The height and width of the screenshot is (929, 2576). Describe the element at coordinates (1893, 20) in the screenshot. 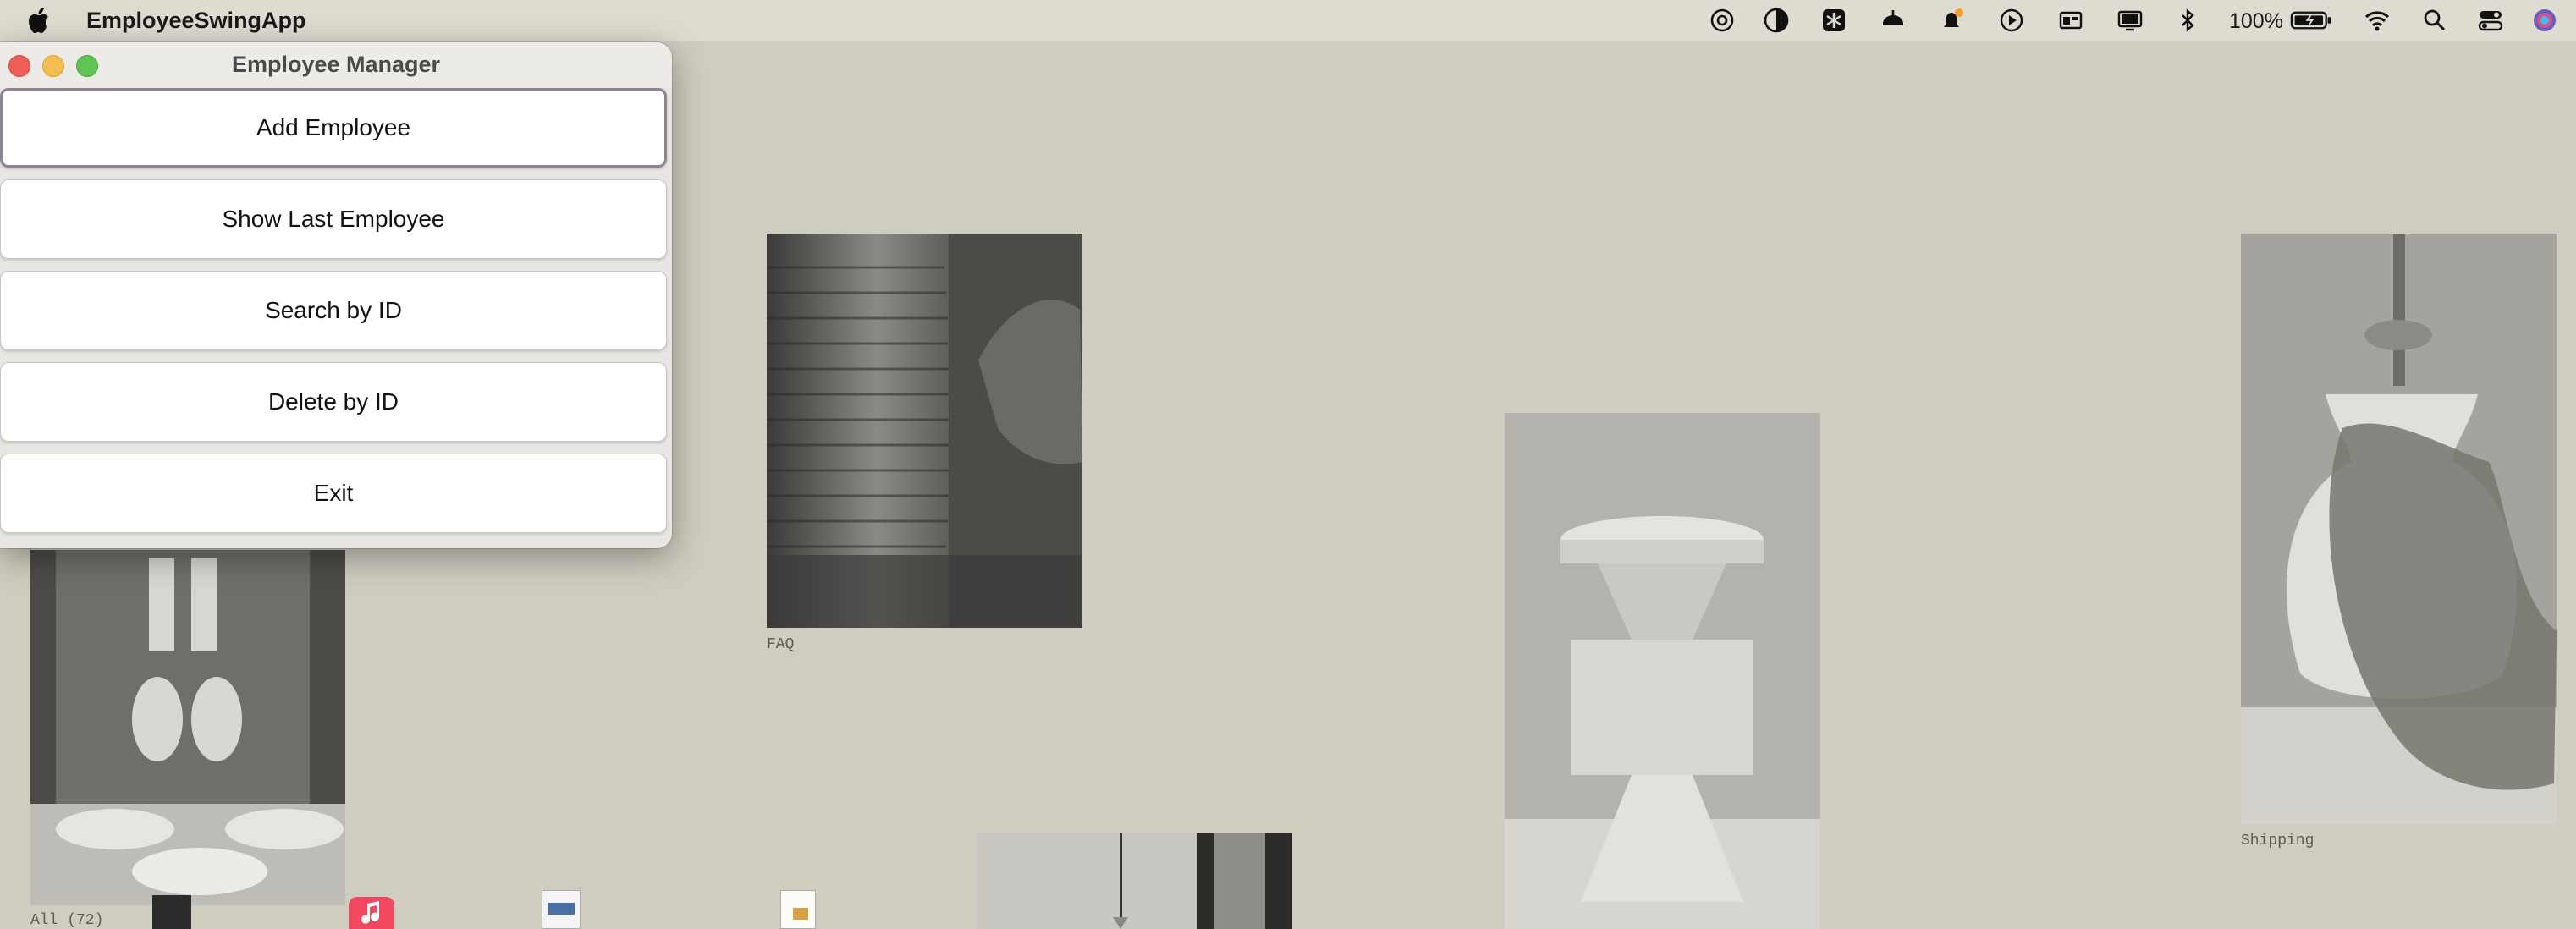

I see `coffee-icon` at that location.